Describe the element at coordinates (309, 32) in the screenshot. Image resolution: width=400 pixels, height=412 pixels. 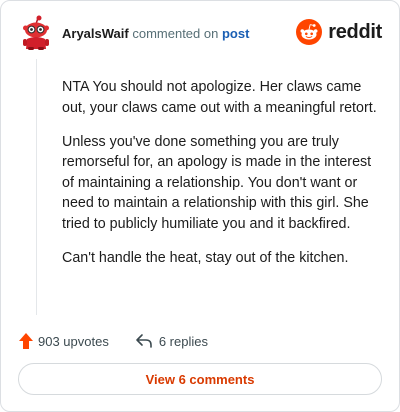
I see `reddit-logo-icon` at that location.